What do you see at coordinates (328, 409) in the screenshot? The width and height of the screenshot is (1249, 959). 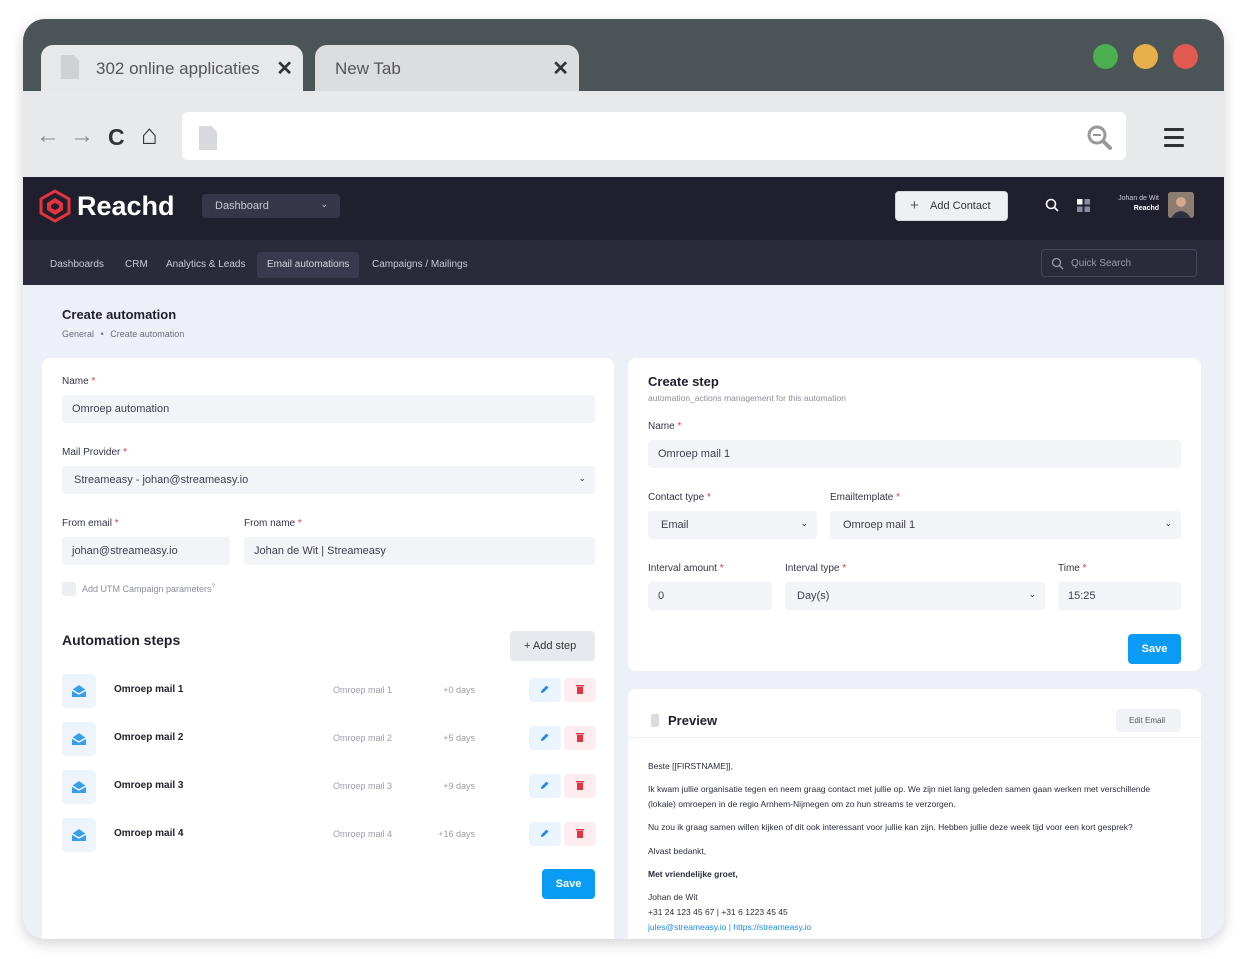 I see `automation-name-input: Omroep automation` at bounding box center [328, 409].